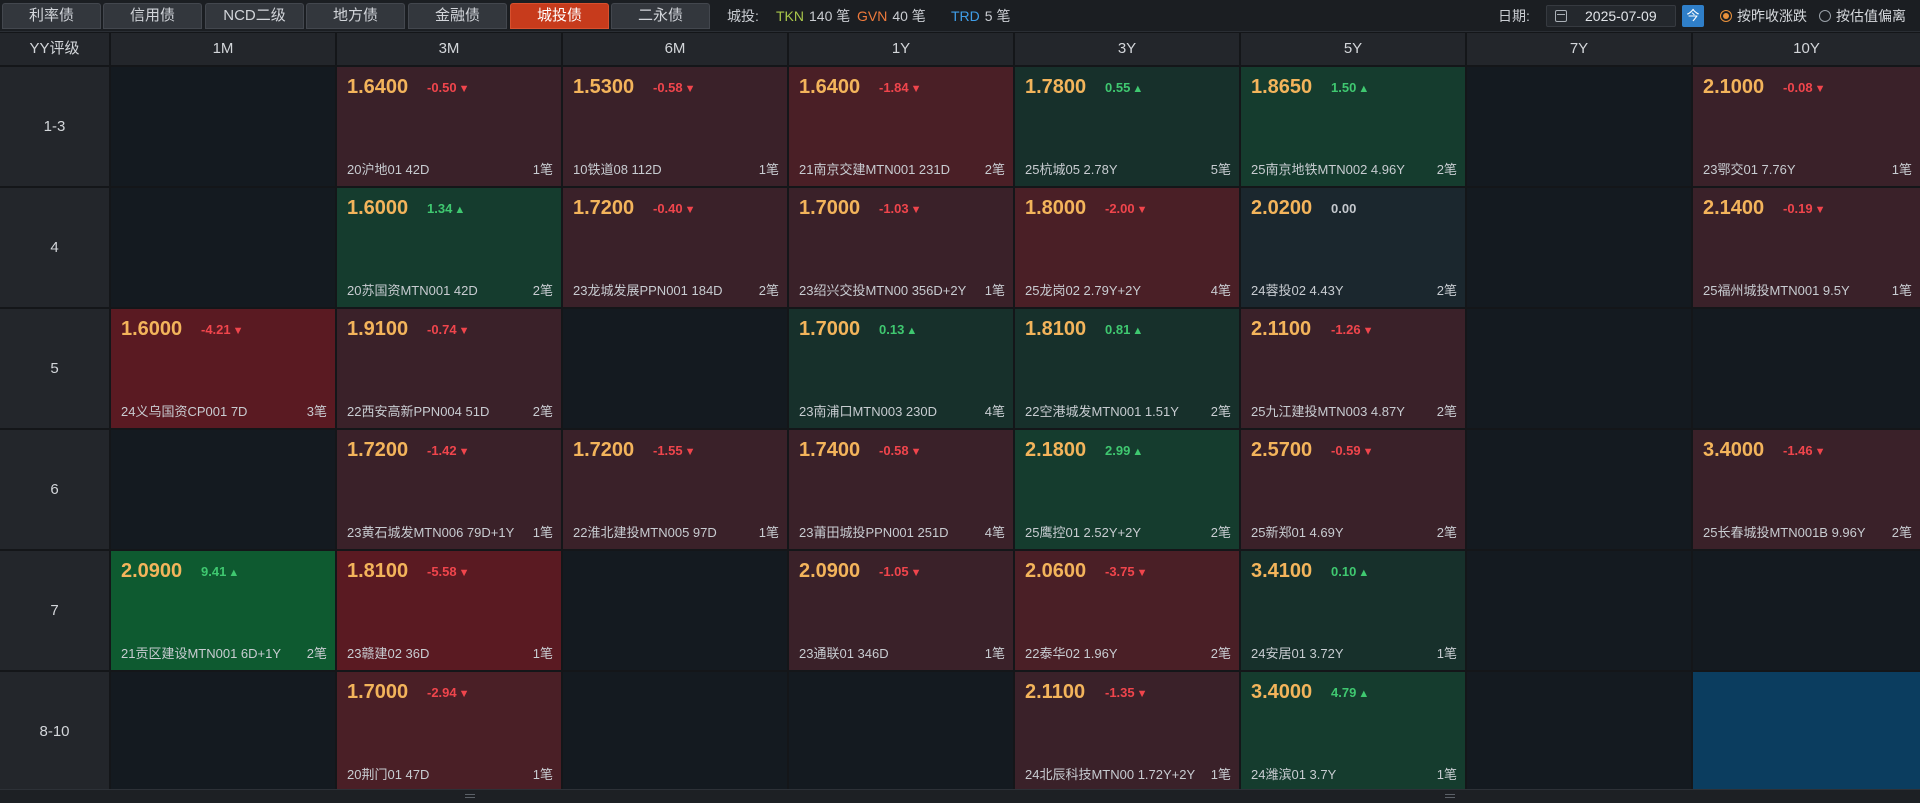 The width and height of the screenshot is (1920, 803). What do you see at coordinates (1354, 49) in the screenshot?
I see `column-header: 5Y` at bounding box center [1354, 49].